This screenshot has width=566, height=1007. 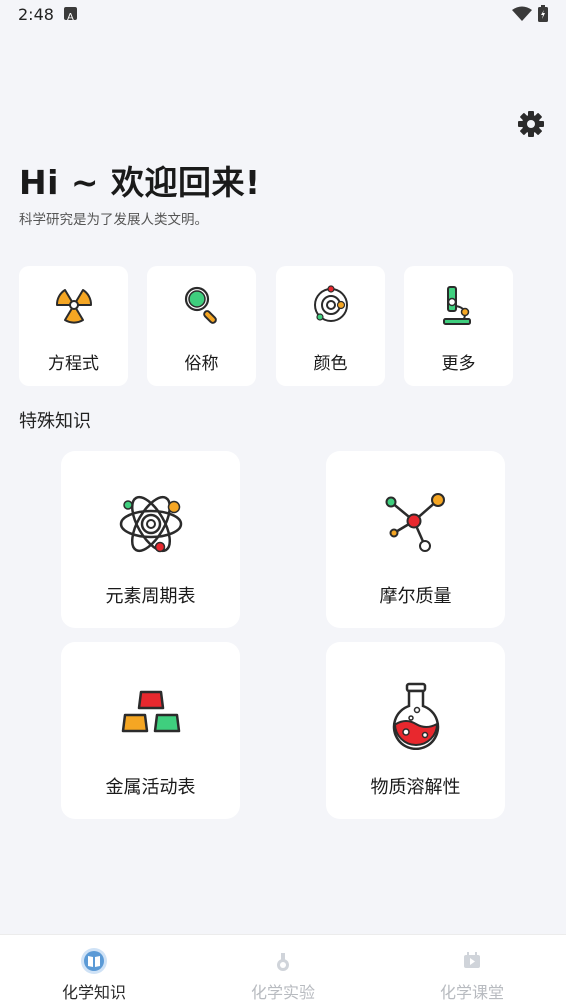 I want to click on nav-tab-chemistry-experiment: 化学实验, so click(x=283, y=971).